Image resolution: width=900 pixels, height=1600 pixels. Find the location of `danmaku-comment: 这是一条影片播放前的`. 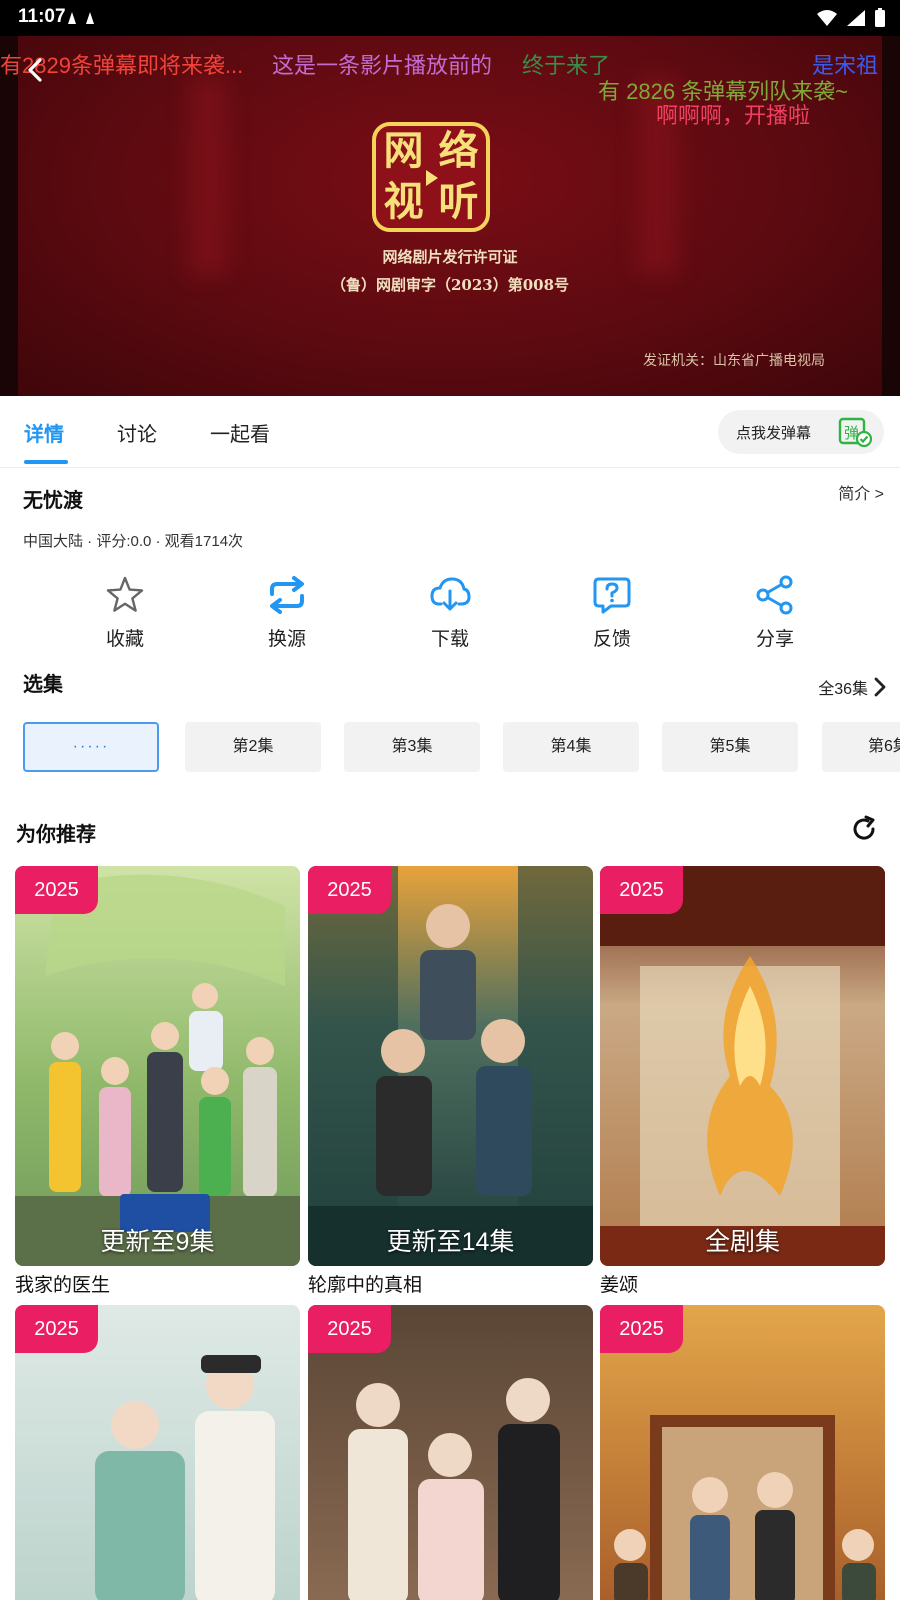

danmaku-comment: 这是一条影片播放前的 is located at coordinates (382, 65).